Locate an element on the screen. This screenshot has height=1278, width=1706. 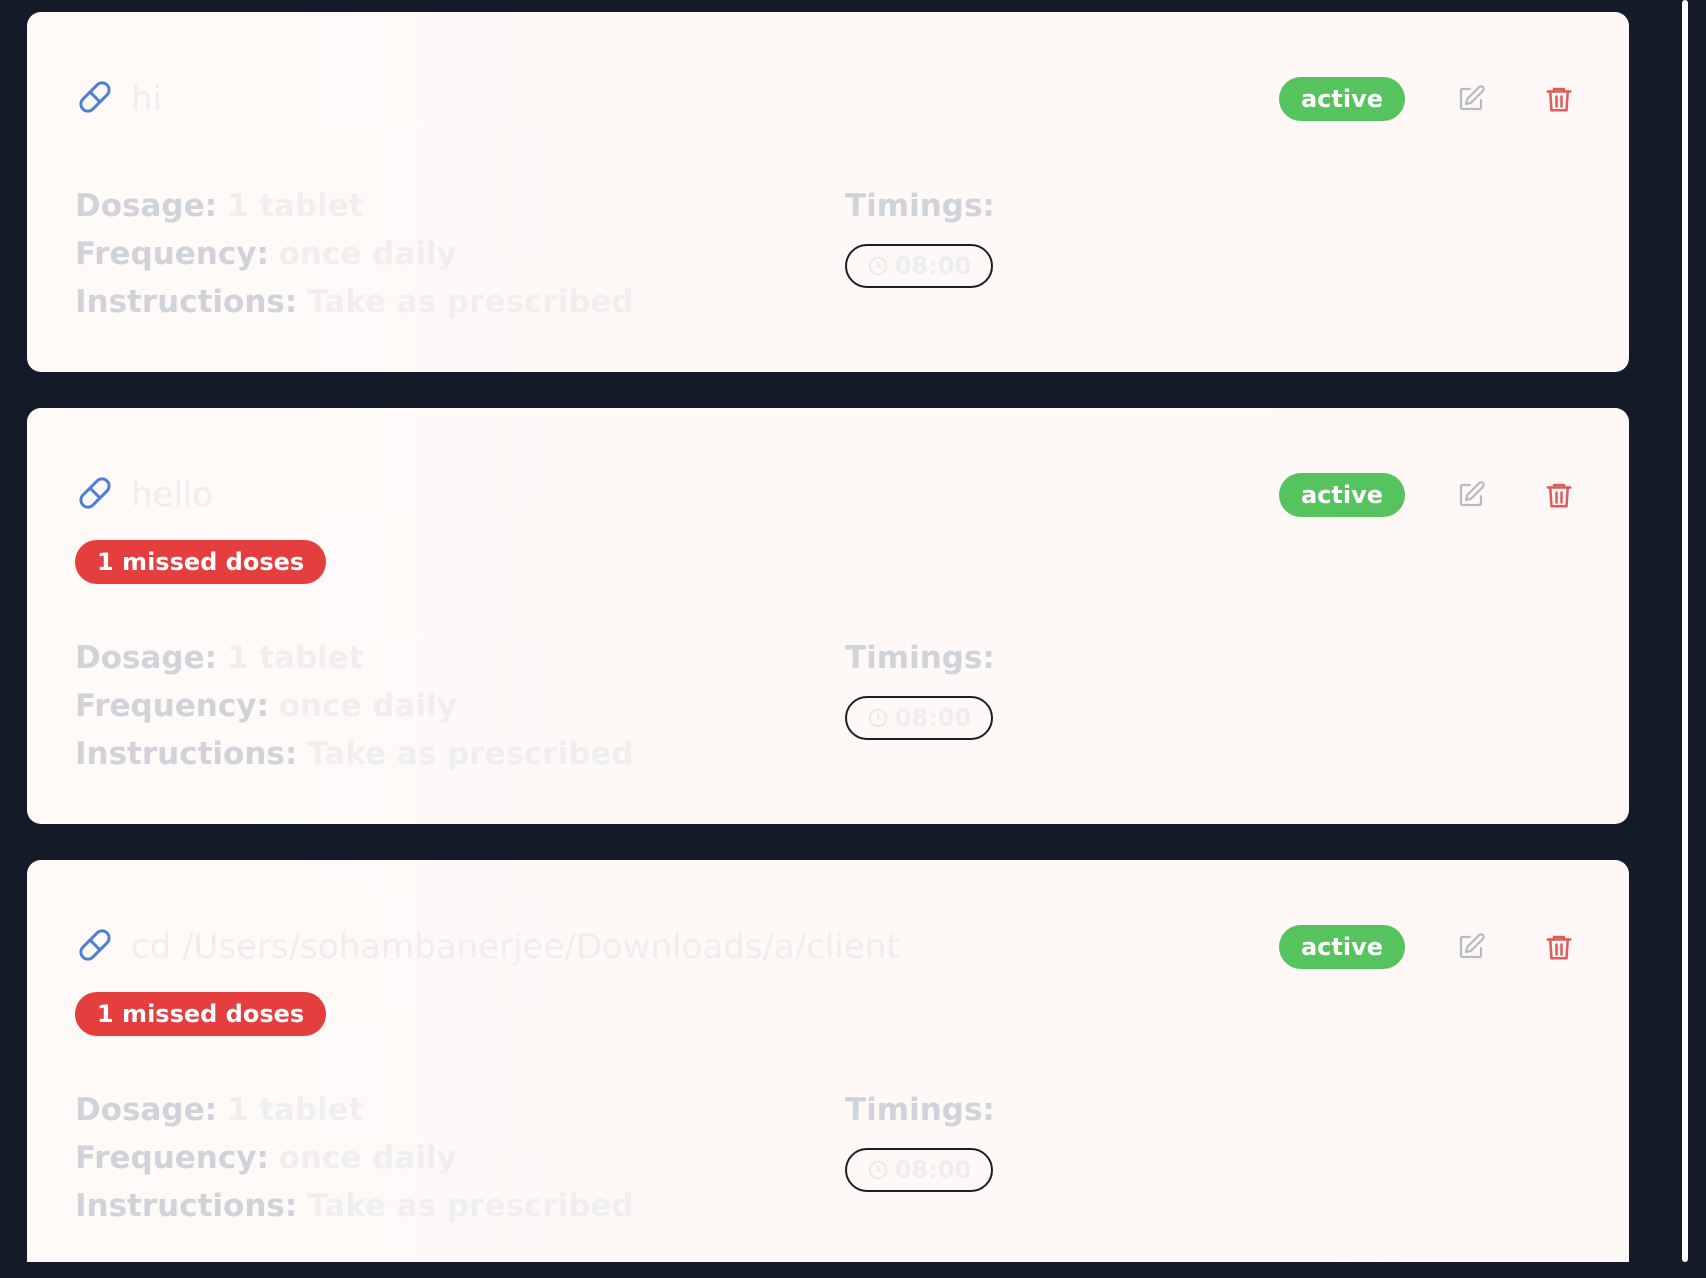
scrollbar-thumb is located at coordinates (1685, 631).